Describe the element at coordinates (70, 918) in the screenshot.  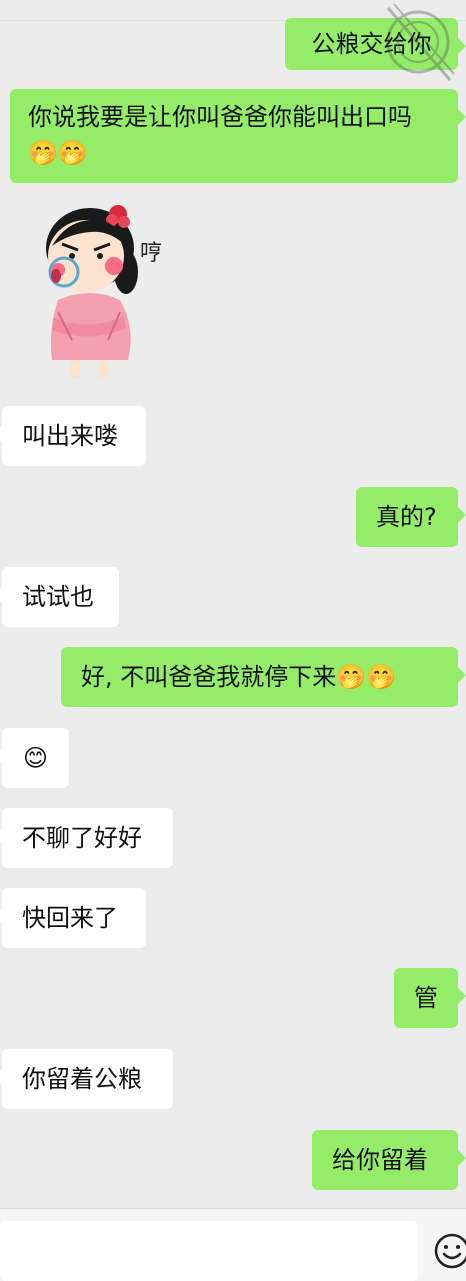
I see `message-text: 快回来了` at that location.